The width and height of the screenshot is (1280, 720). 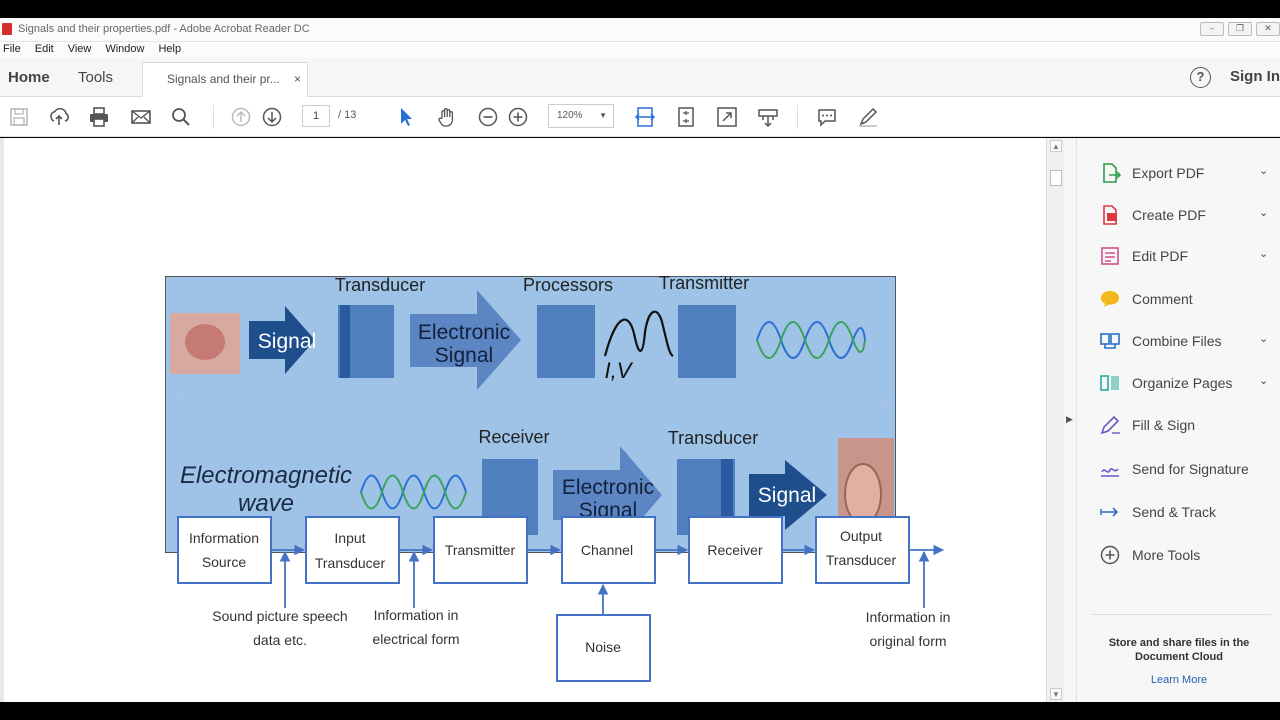 I want to click on menu-file: File, so click(x=12, y=50).